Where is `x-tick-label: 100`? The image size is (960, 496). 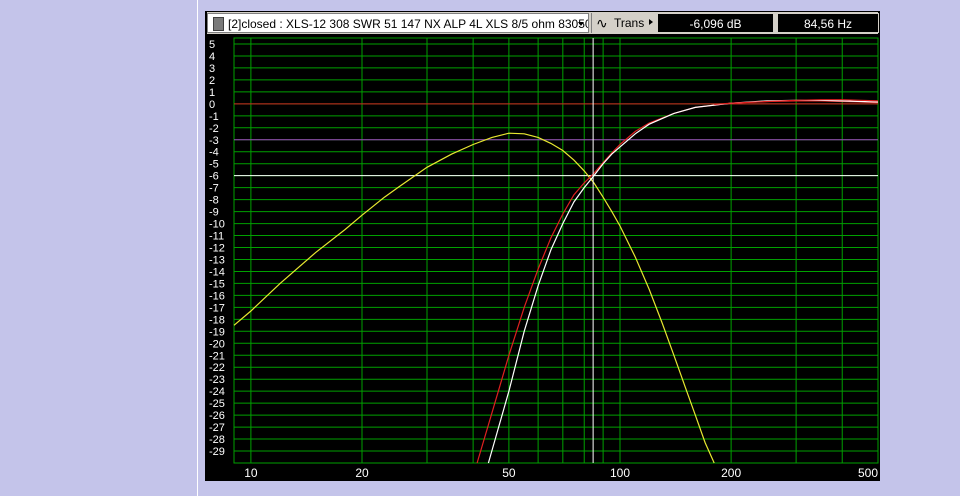 x-tick-label: 100 is located at coordinates (620, 473).